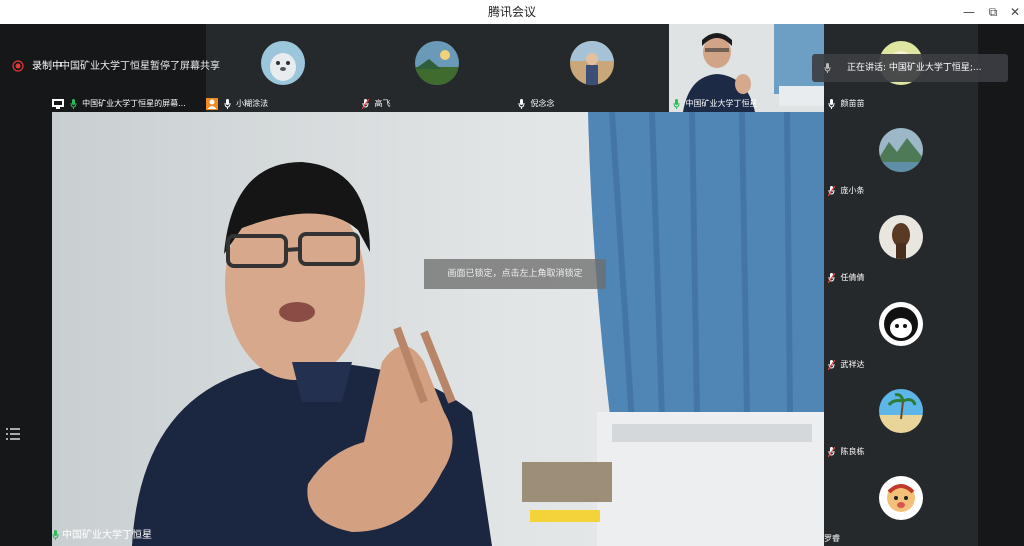 The width and height of the screenshot is (1024, 546). I want to click on tile-name-bar: 颜苗苗, so click(846, 104).